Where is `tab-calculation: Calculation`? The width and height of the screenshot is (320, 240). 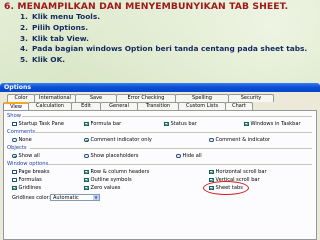
tab-calculation: Calculation is located at coordinates (50, 106).